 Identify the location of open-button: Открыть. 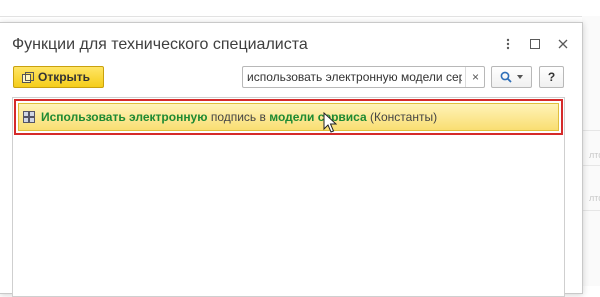
(58, 77).